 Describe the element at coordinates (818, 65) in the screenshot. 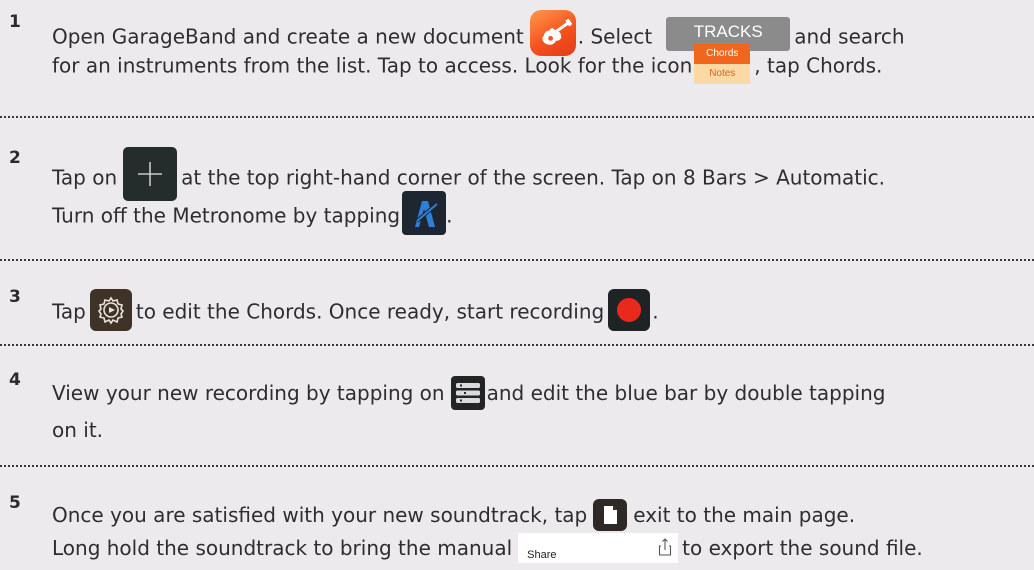

I see `step-text: , tap Chords.` at that location.